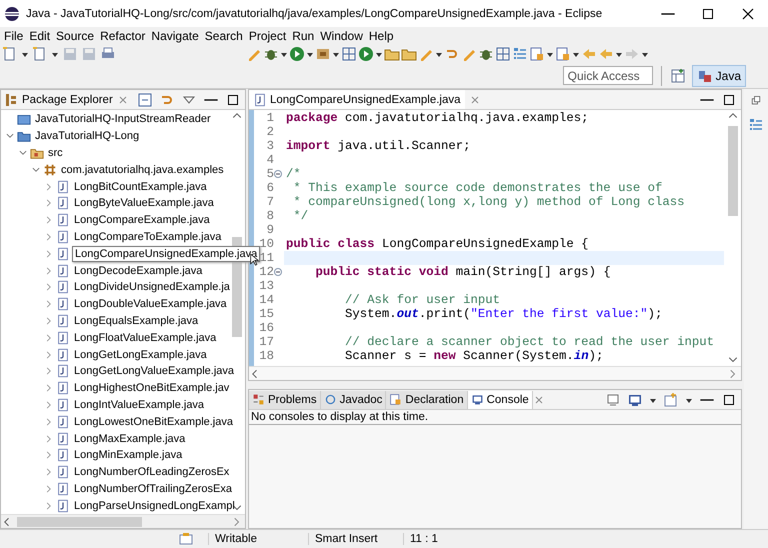 The image size is (768, 548). I want to click on menu-item: Navigate, so click(175, 35).